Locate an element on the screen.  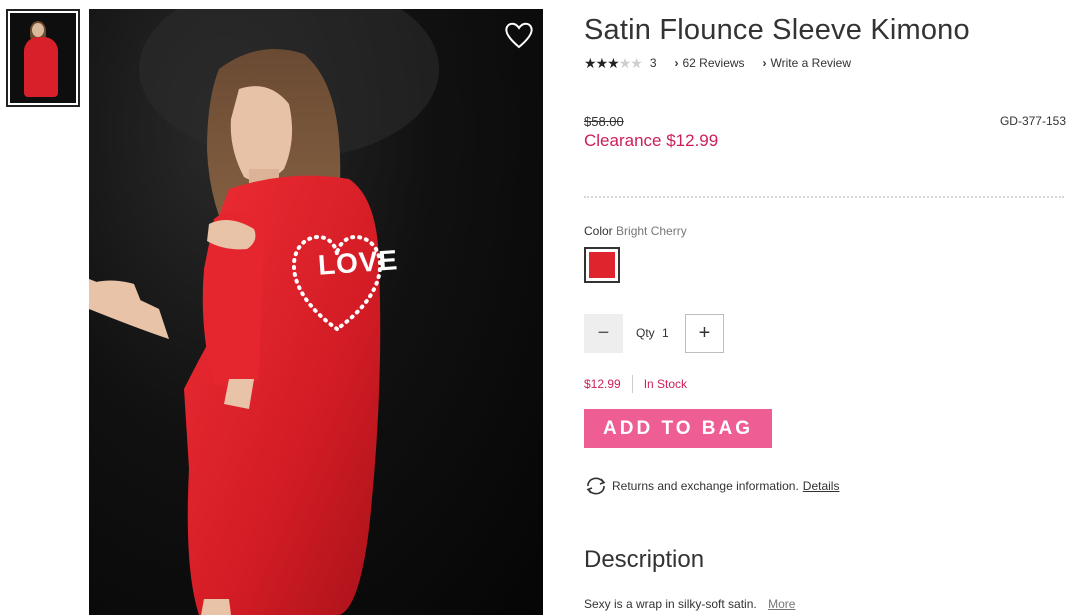
rating-row: ★★★★★ 3 › 62 Reviews › Write a Review is located at coordinates (717, 63).